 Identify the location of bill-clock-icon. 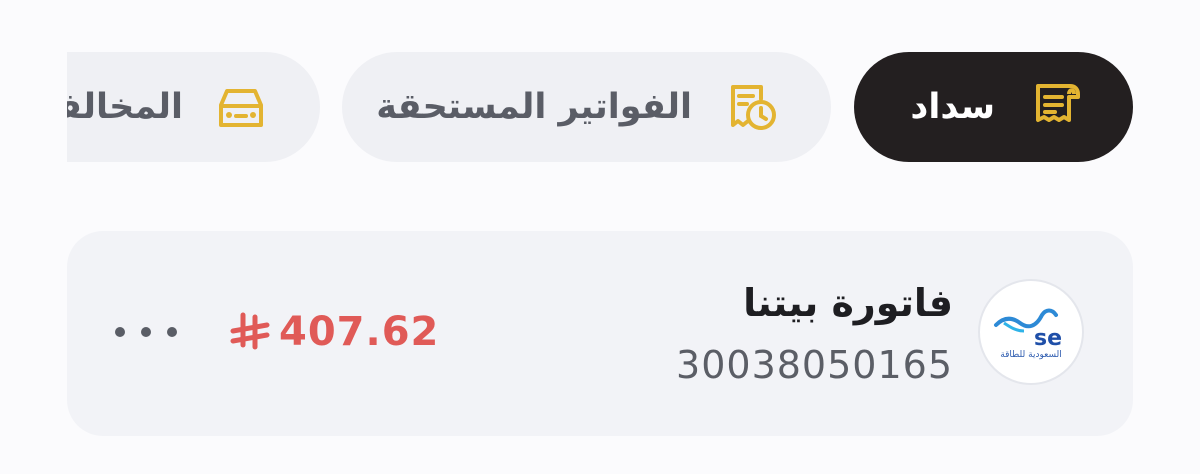
(753, 107).